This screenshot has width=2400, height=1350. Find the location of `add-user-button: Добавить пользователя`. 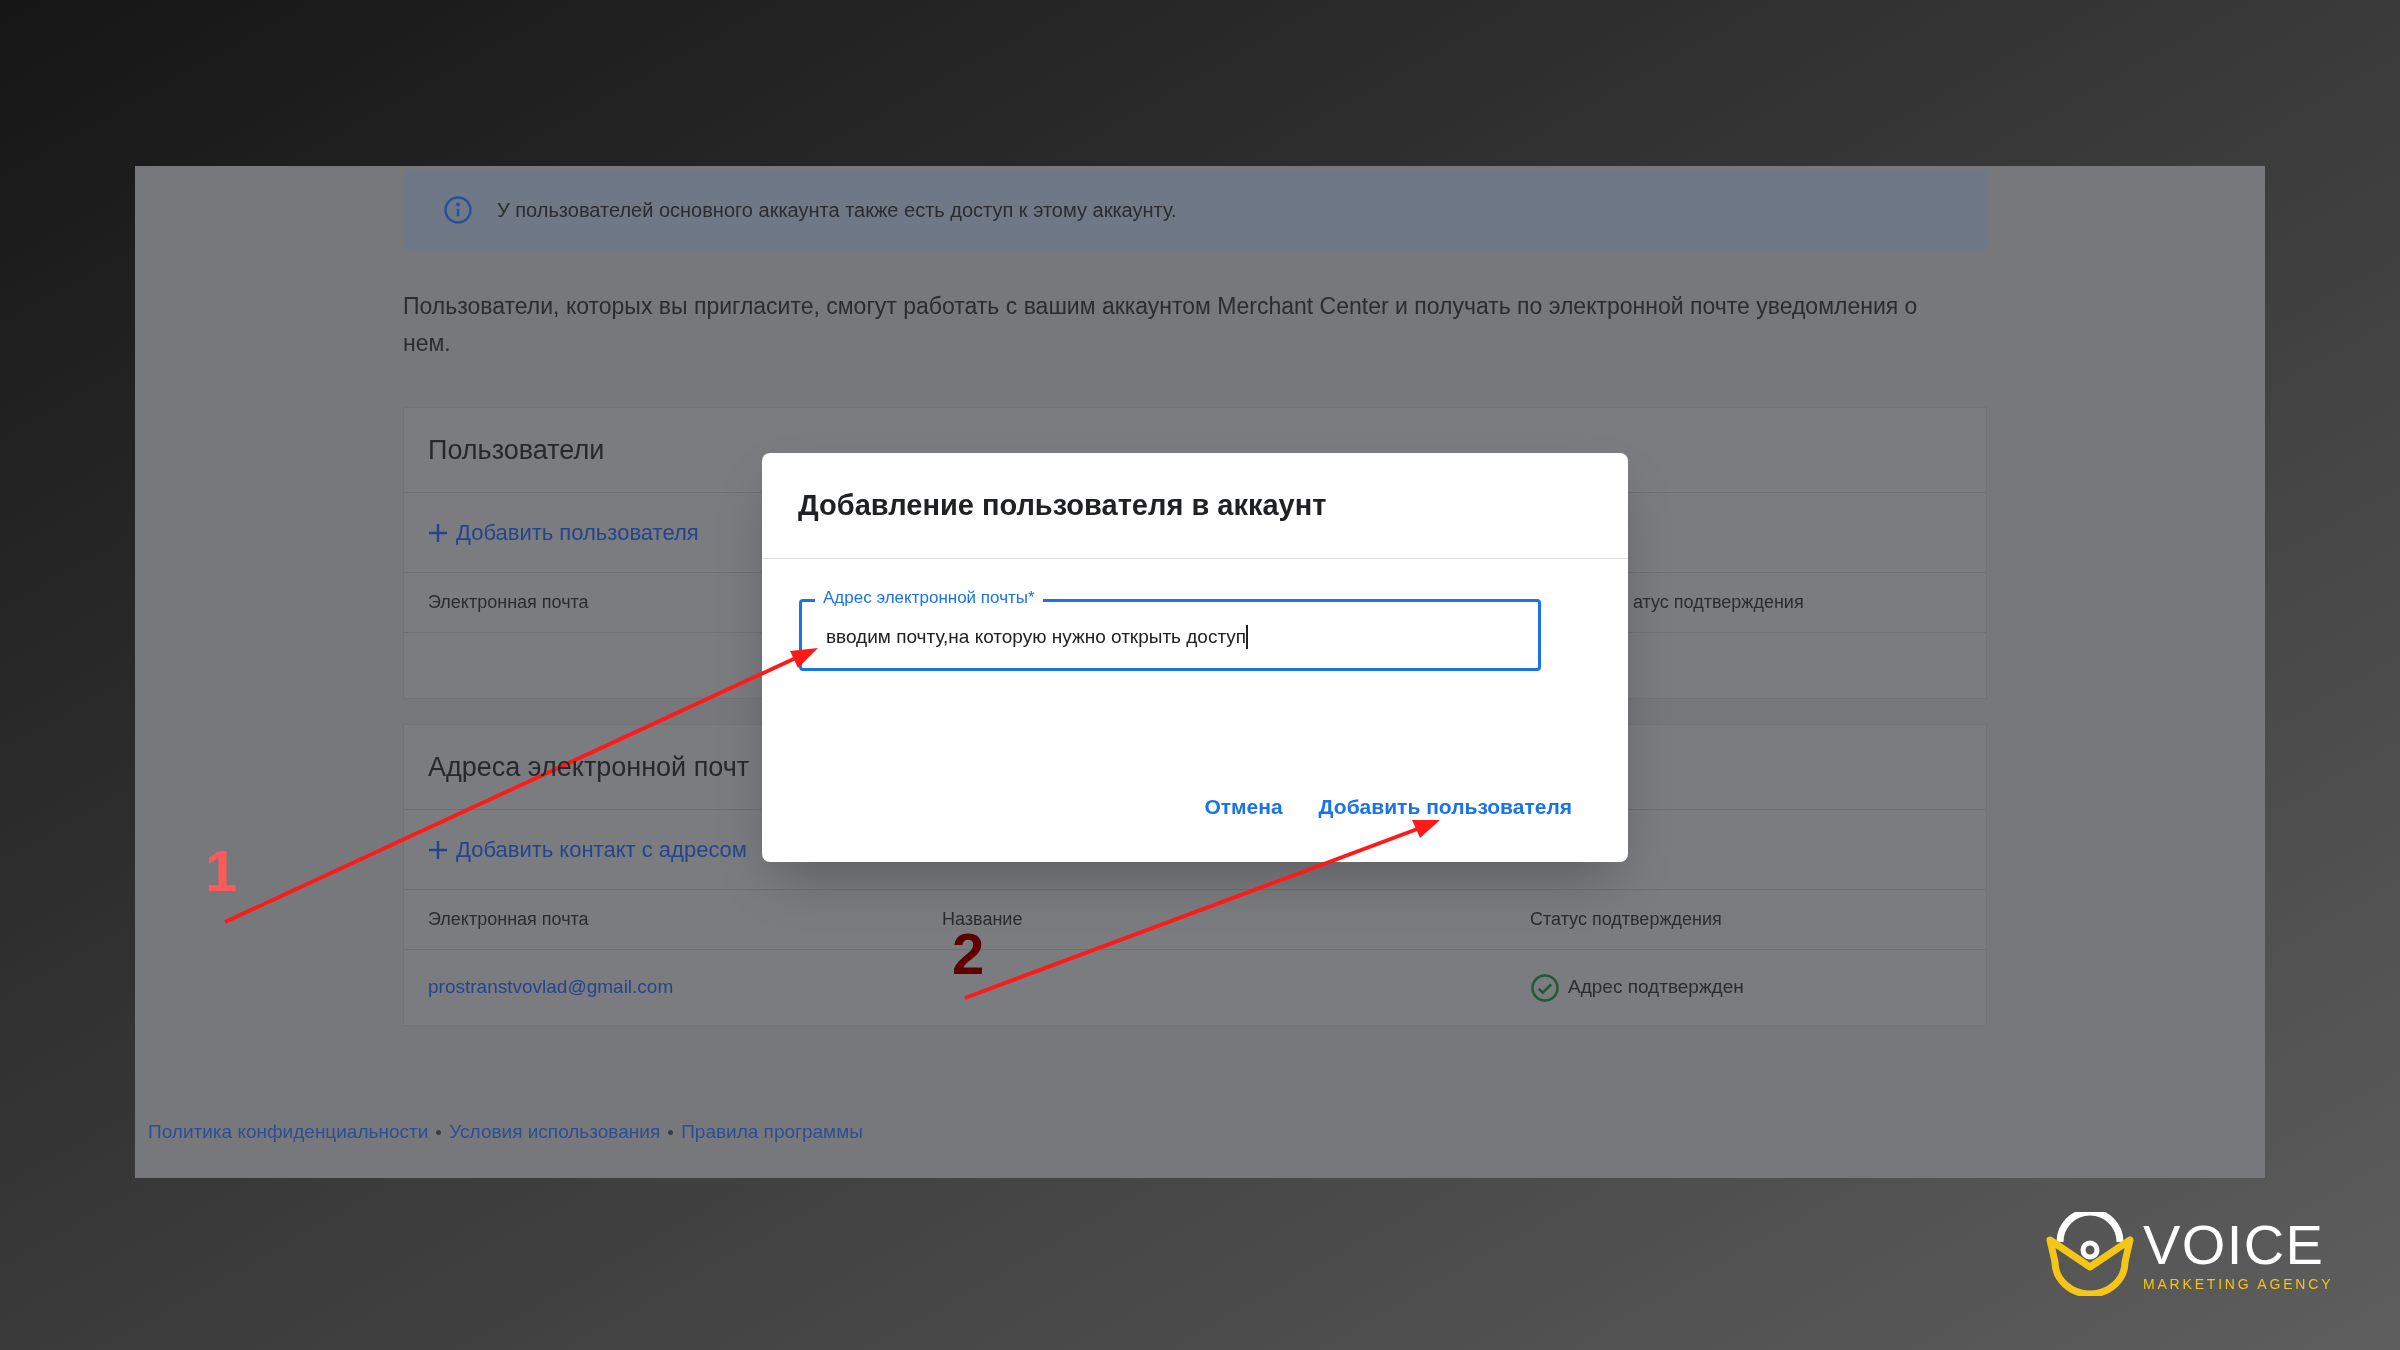

add-user-button: Добавить пользователя is located at coordinates (1445, 806).